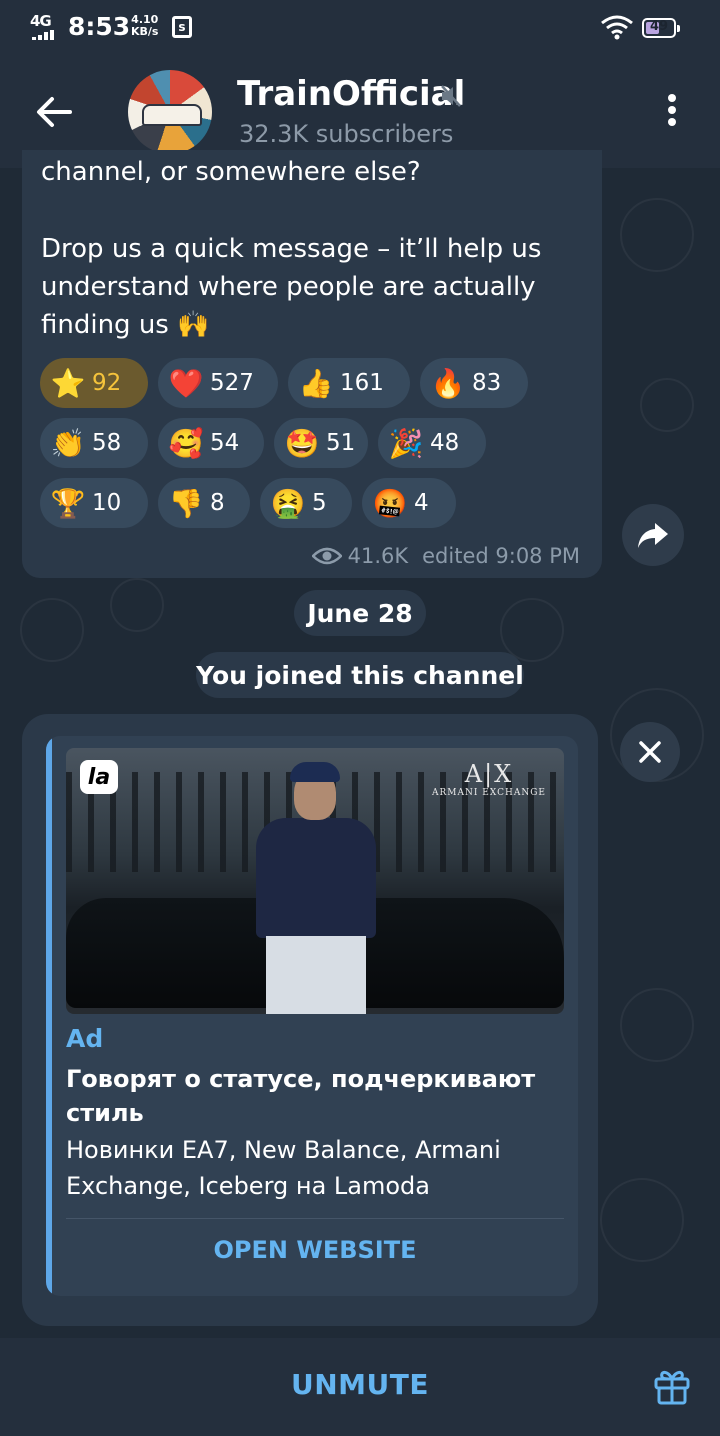 This screenshot has width=720, height=1436. Describe the element at coordinates (225, 443) in the screenshot. I see `reaction-count: 54` at that location.